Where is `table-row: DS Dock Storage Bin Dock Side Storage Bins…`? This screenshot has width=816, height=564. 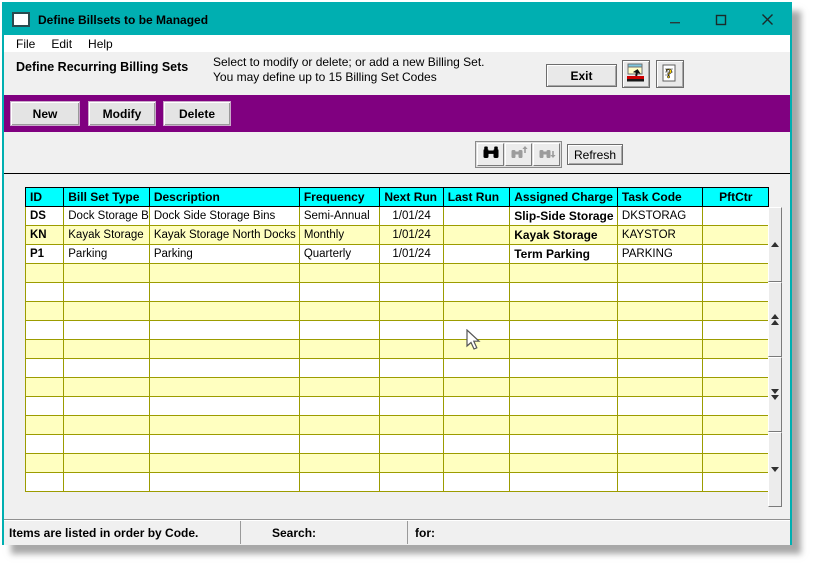
table-row: DS Dock Storage Bin Dock Side Storage Bins… is located at coordinates (396, 216).